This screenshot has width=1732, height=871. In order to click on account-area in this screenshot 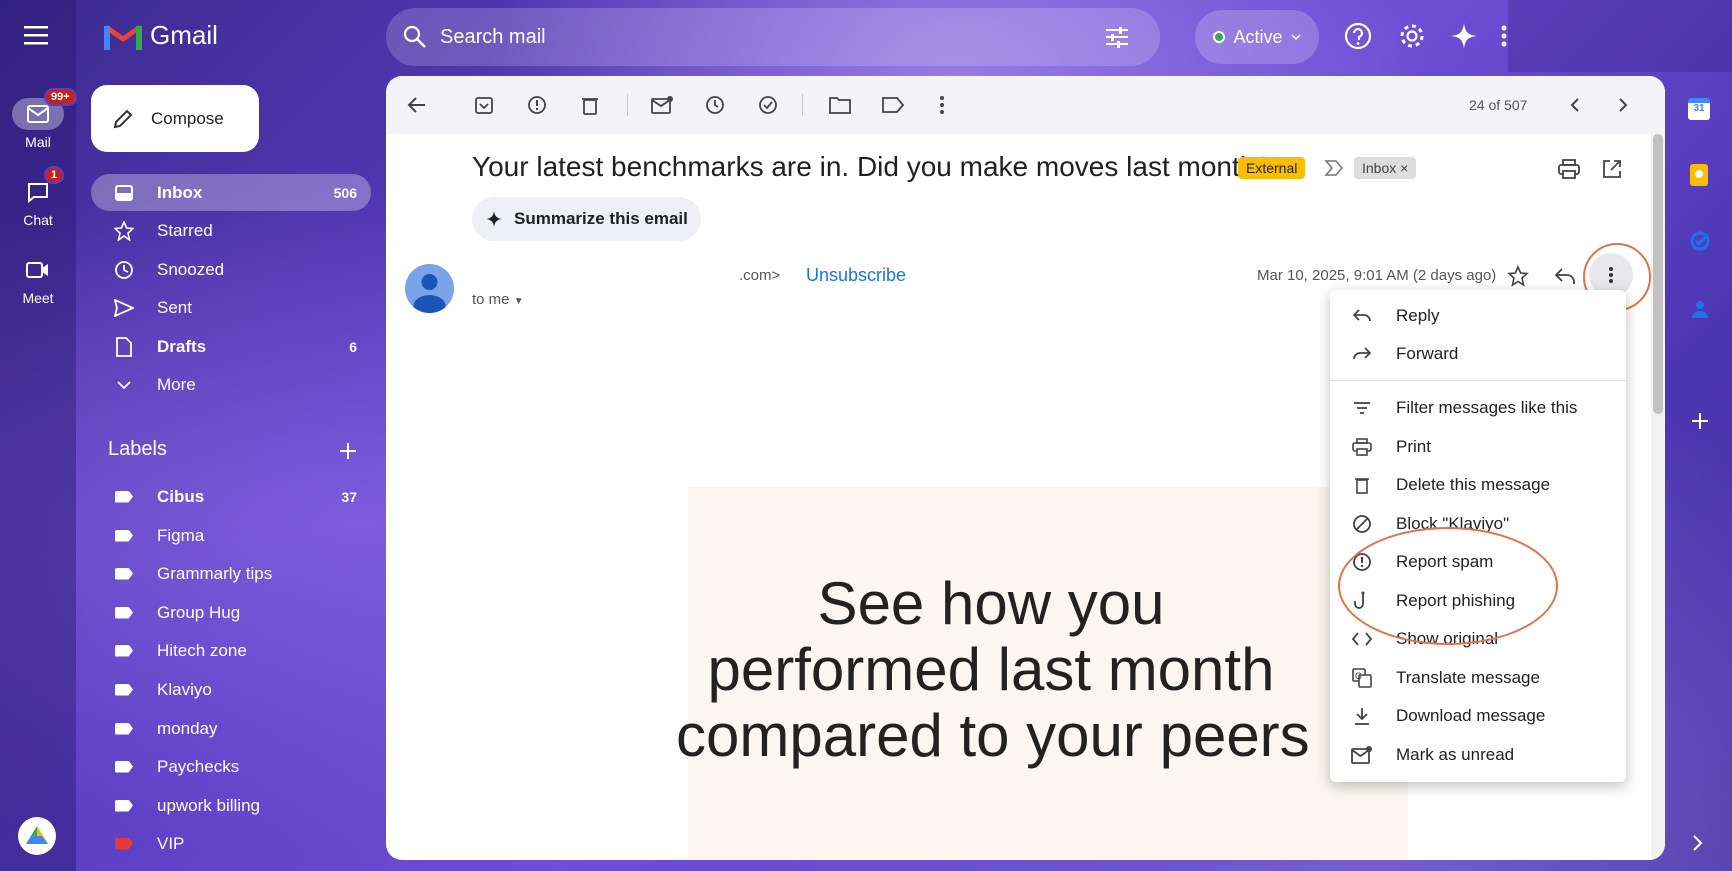, I will do `click(1620, 36)`.